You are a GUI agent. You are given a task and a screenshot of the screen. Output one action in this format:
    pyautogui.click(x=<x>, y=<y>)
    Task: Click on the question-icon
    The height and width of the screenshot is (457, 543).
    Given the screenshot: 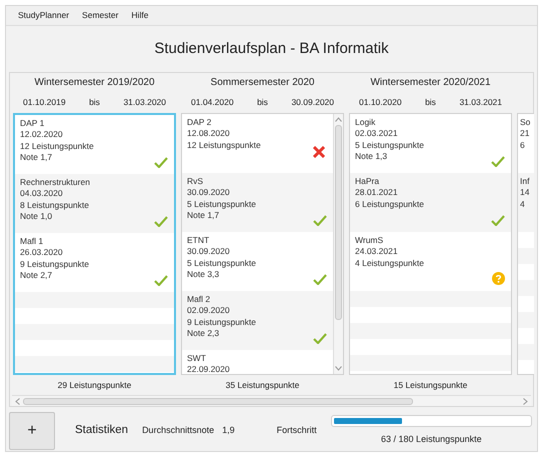 What is the action you would take?
    pyautogui.click(x=498, y=278)
    